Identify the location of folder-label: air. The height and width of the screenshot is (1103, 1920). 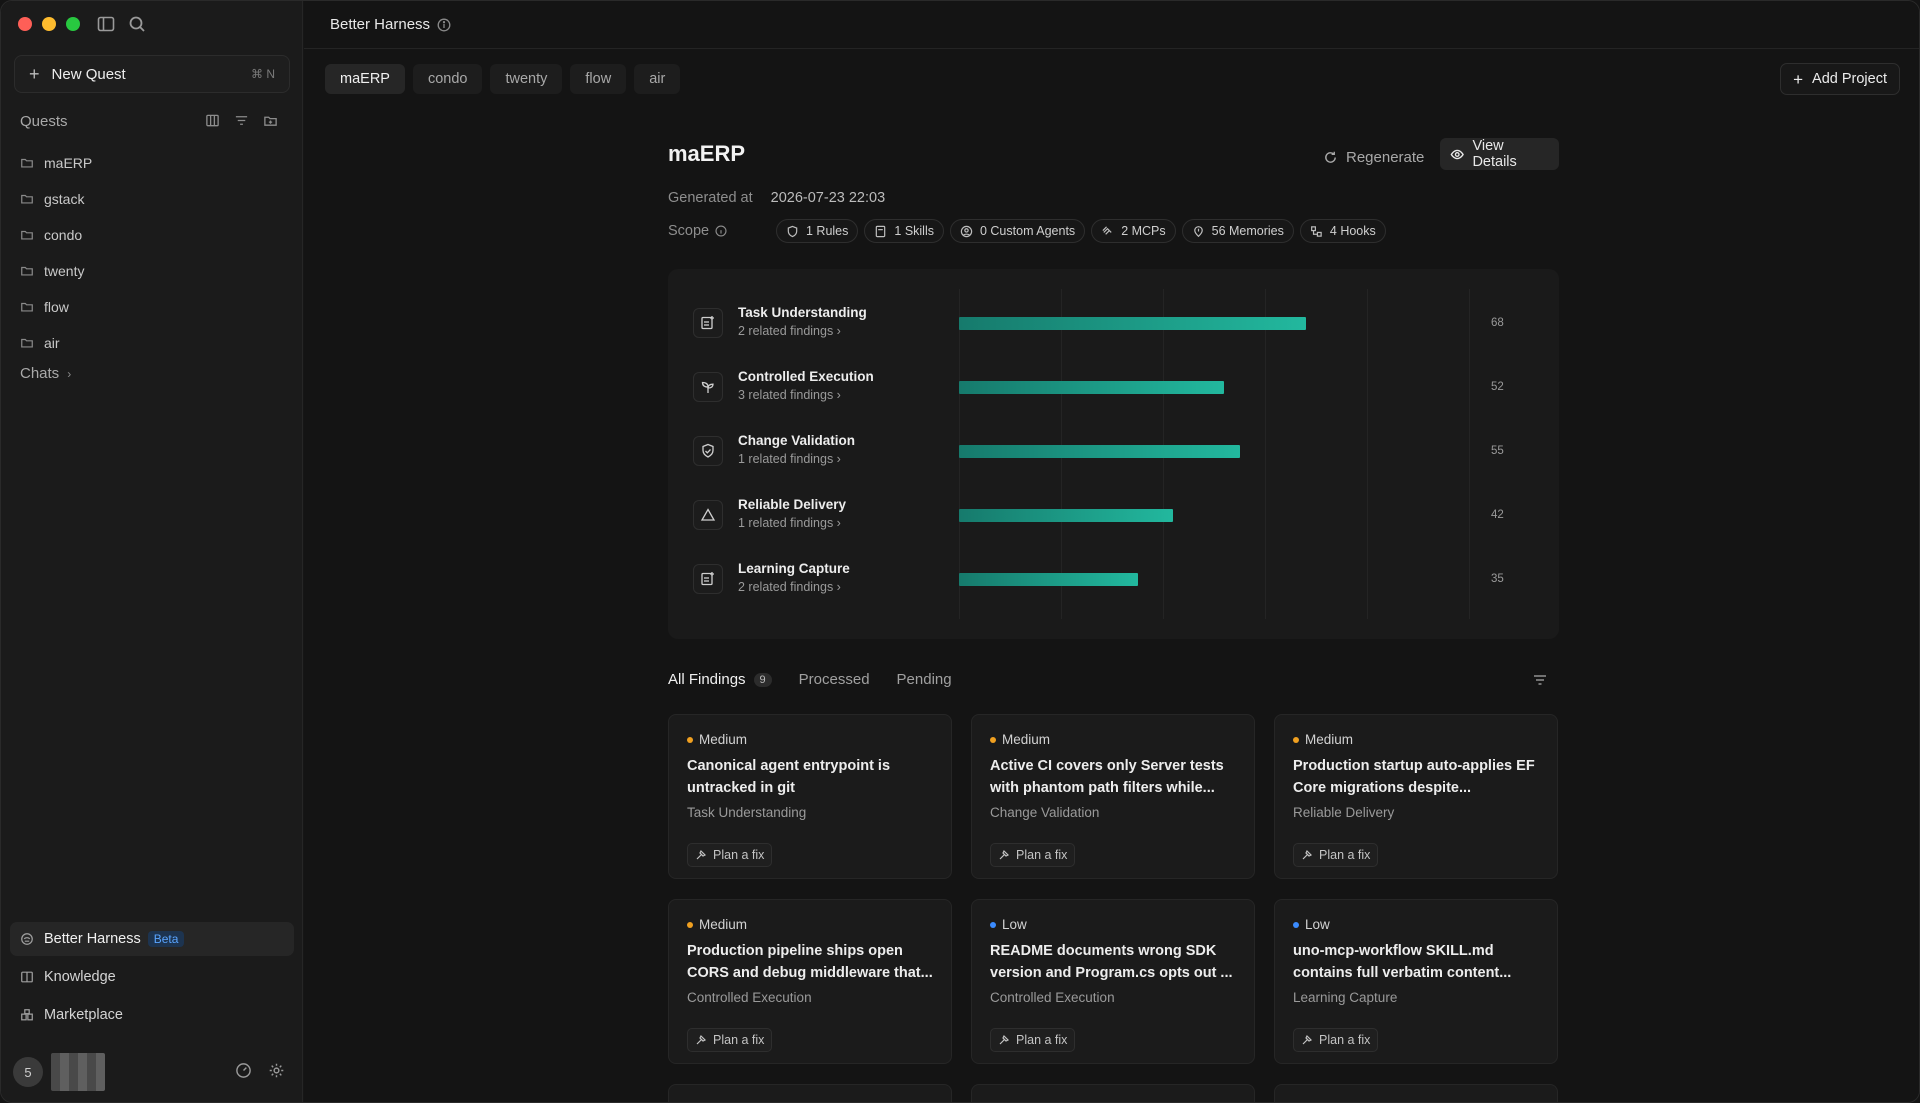
(52, 343).